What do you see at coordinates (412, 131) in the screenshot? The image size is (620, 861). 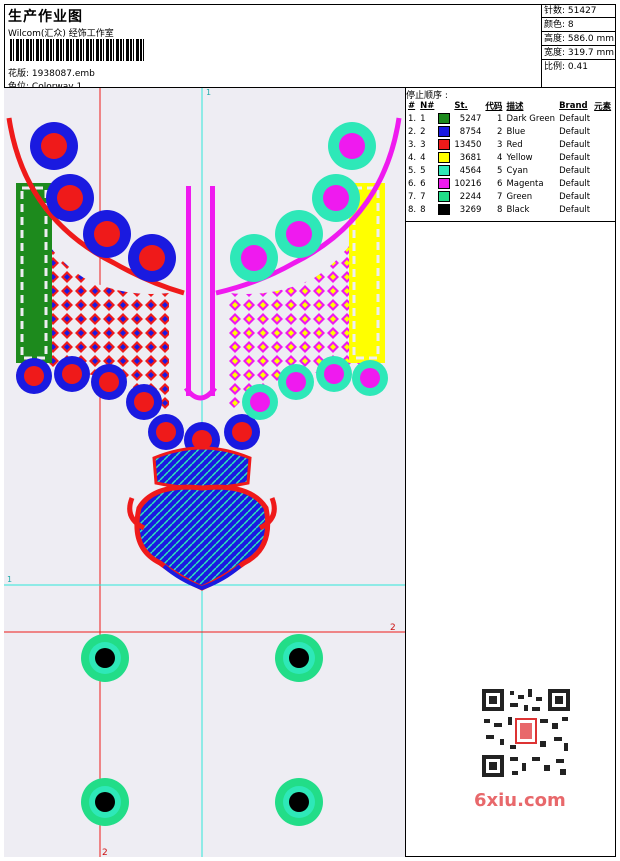 I see `color-row-index: 2.` at bounding box center [412, 131].